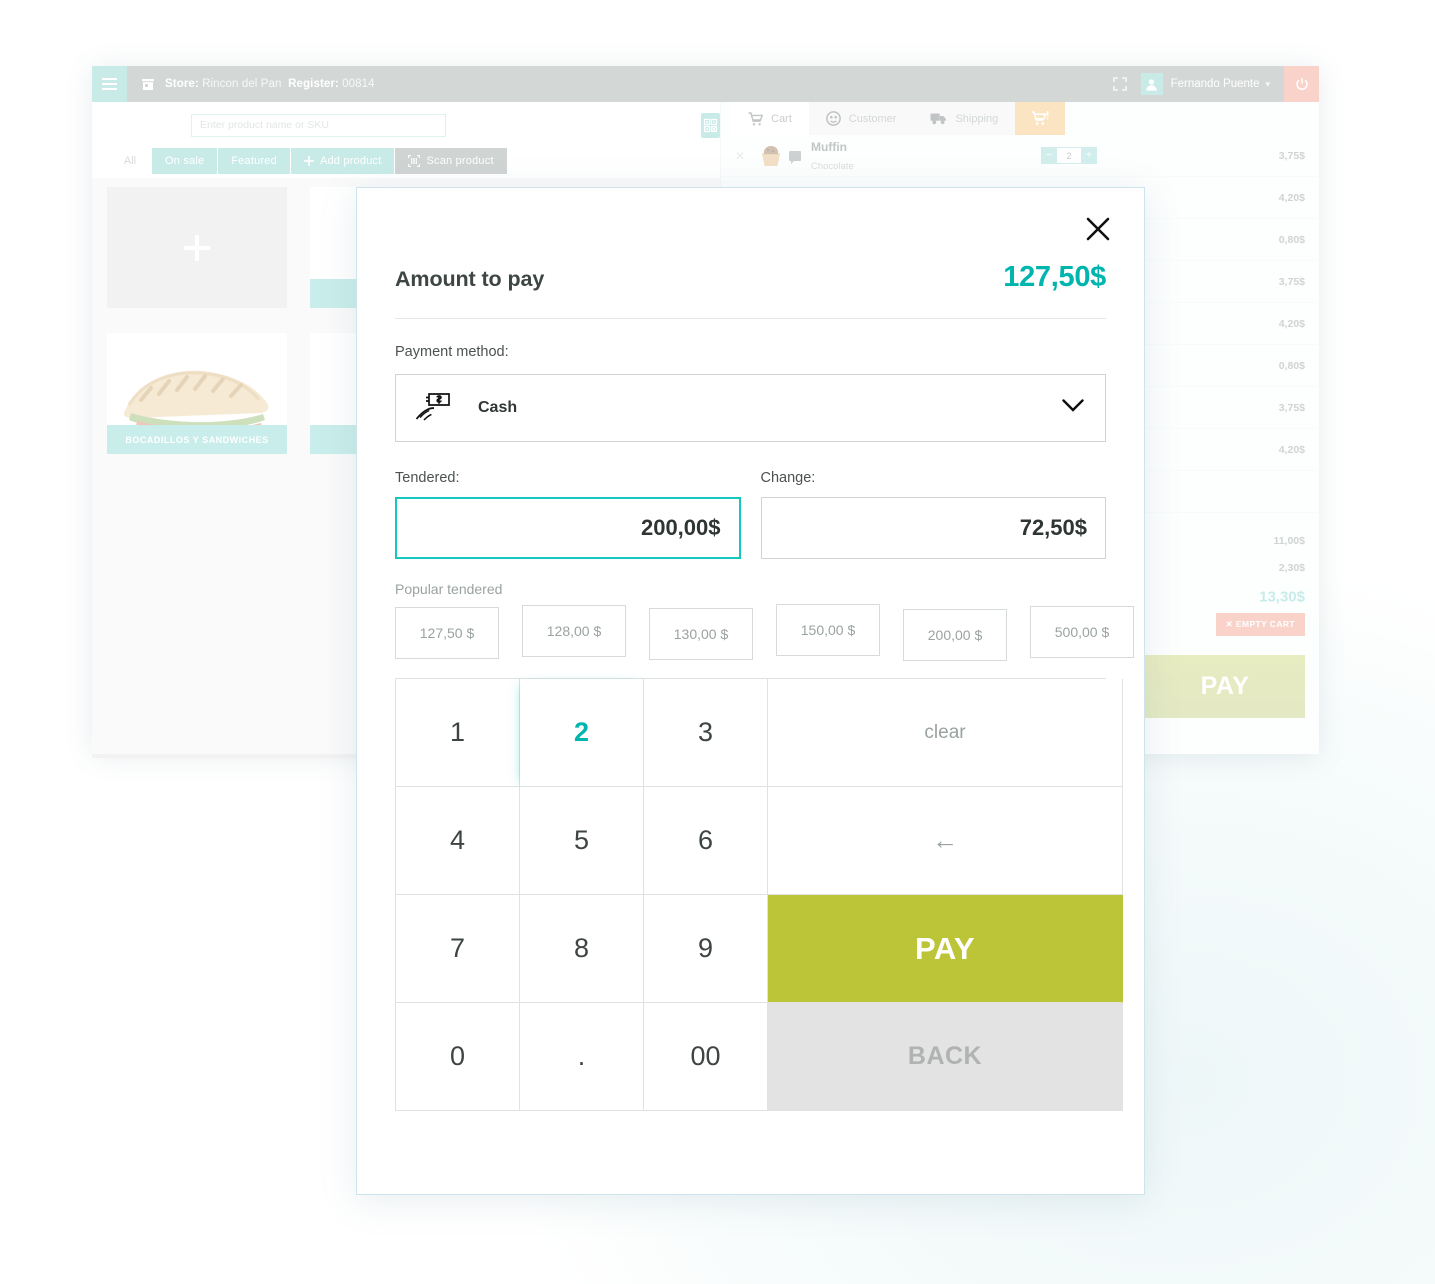 The height and width of the screenshot is (1284, 1435). I want to click on close-icon, so click(1098, 229).